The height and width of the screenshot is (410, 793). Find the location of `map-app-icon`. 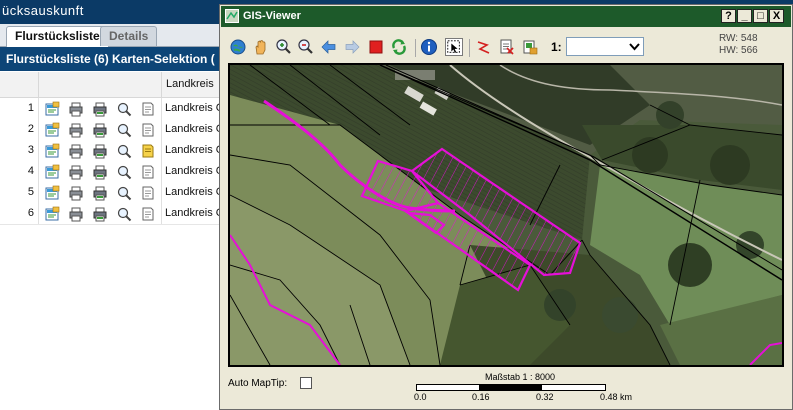

map-app-icon is located at coordinates (232, 16).